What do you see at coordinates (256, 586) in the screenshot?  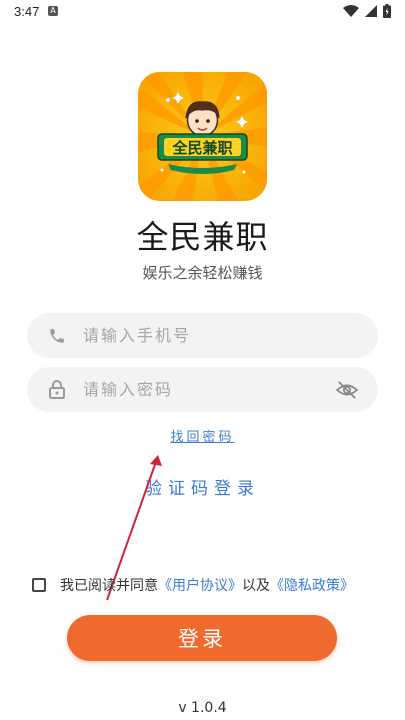 I see `agreement-and: 以及` at bounding box center [256, 586].